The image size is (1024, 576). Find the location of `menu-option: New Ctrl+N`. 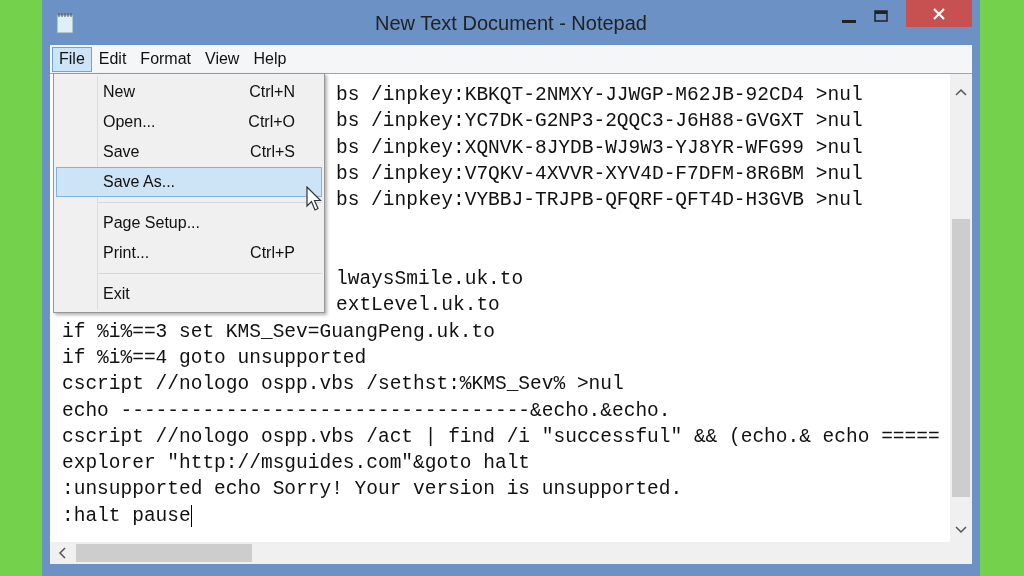

menu-option: New Ctrl+N is located at coordinates (189, 92).